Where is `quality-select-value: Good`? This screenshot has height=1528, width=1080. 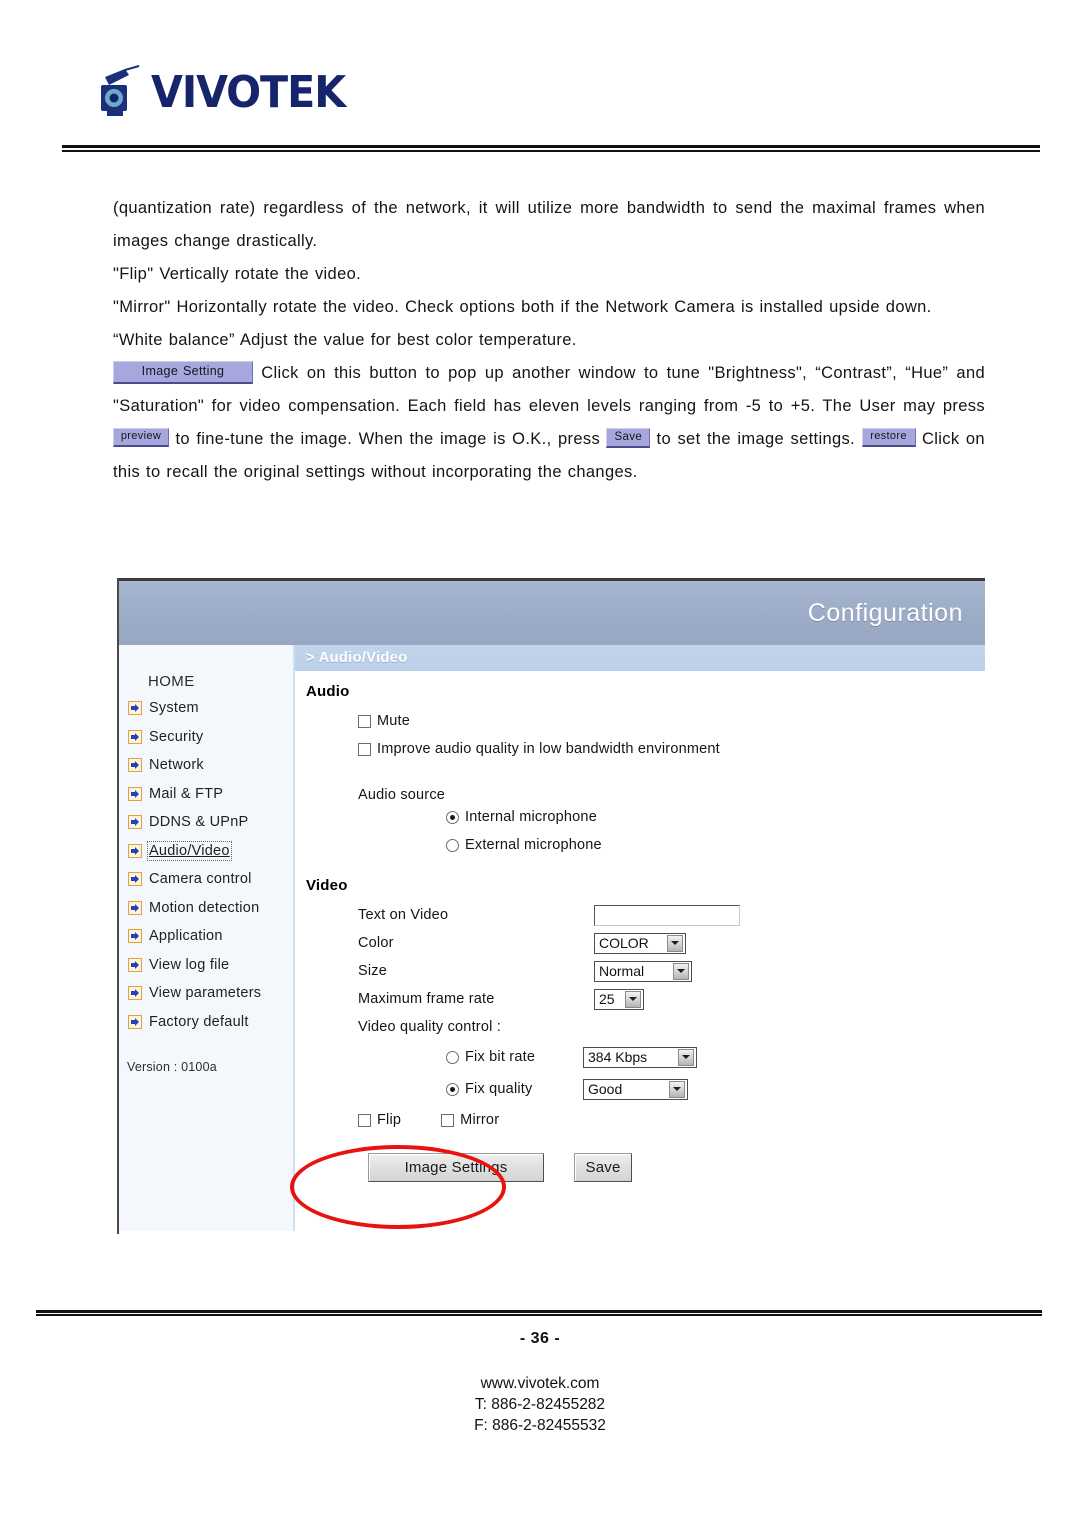
quality-select-value: Good is located at coordinates (605, 1089).